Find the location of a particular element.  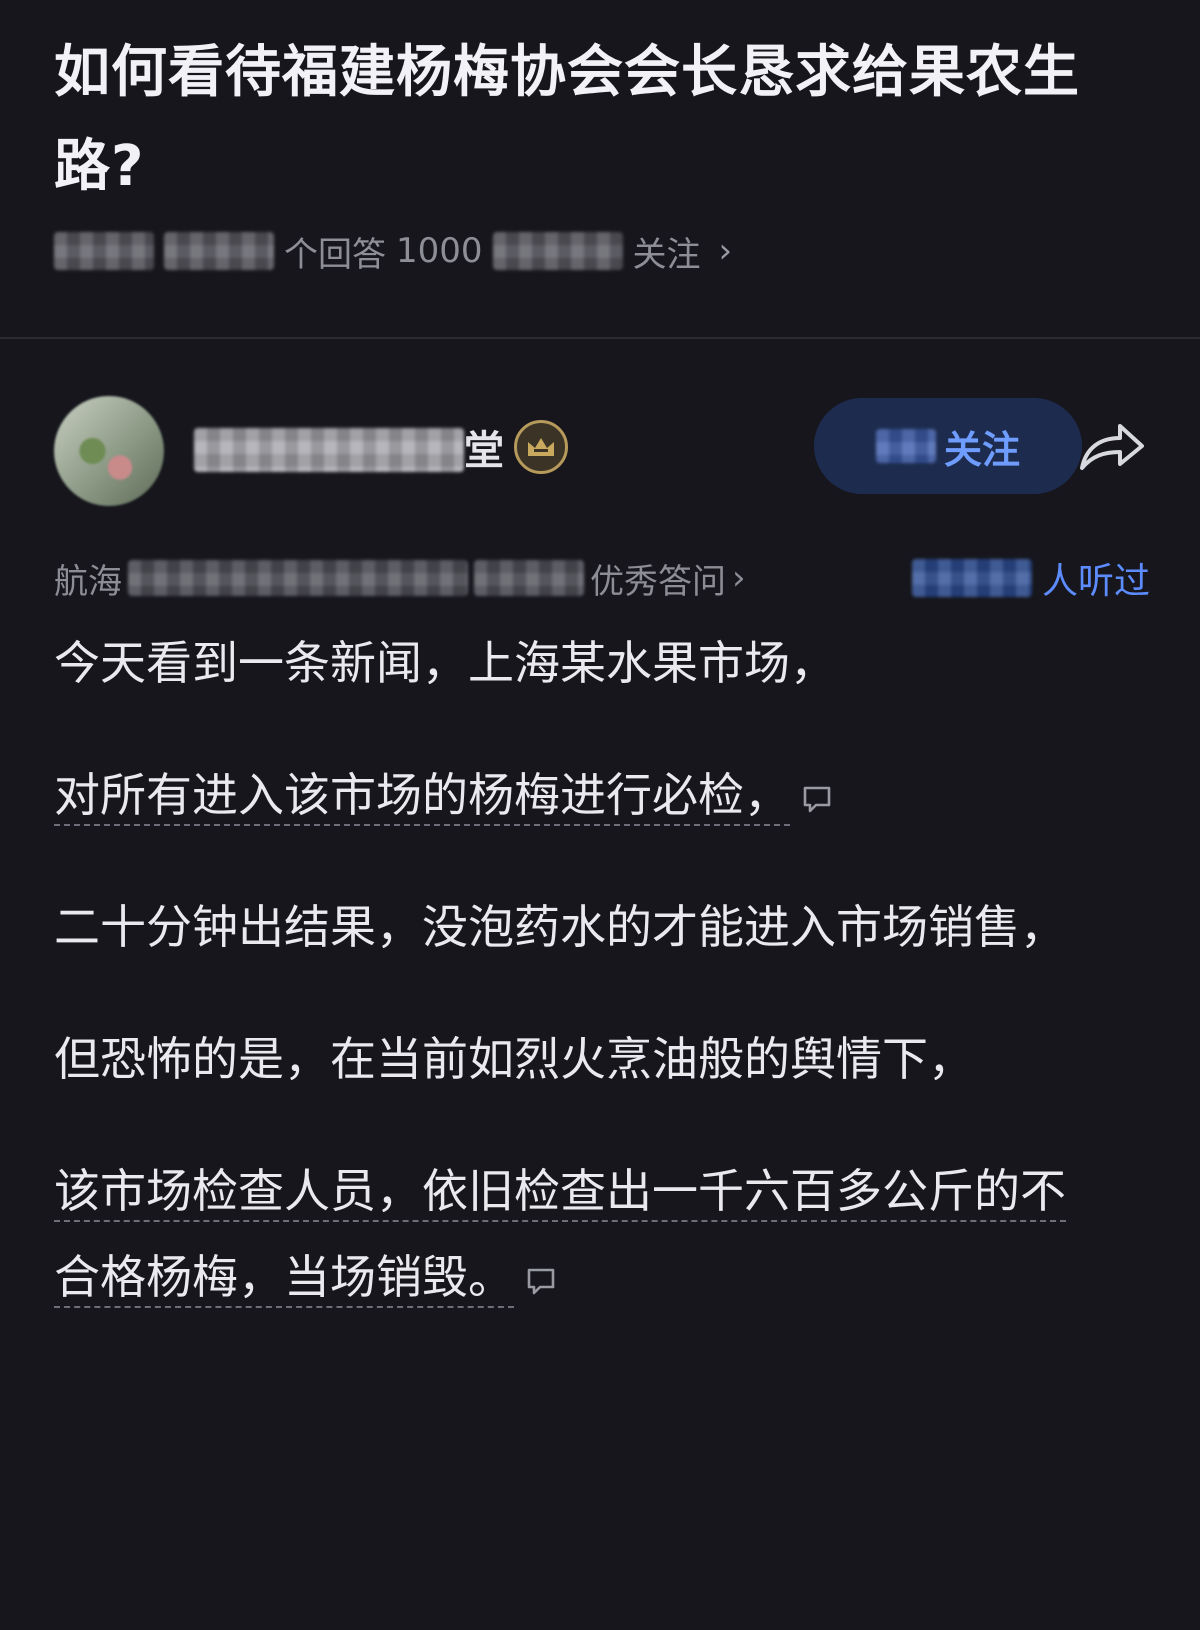

answer-author-desc: 航海 优秀答问 › is located at coordinates (400, 578).